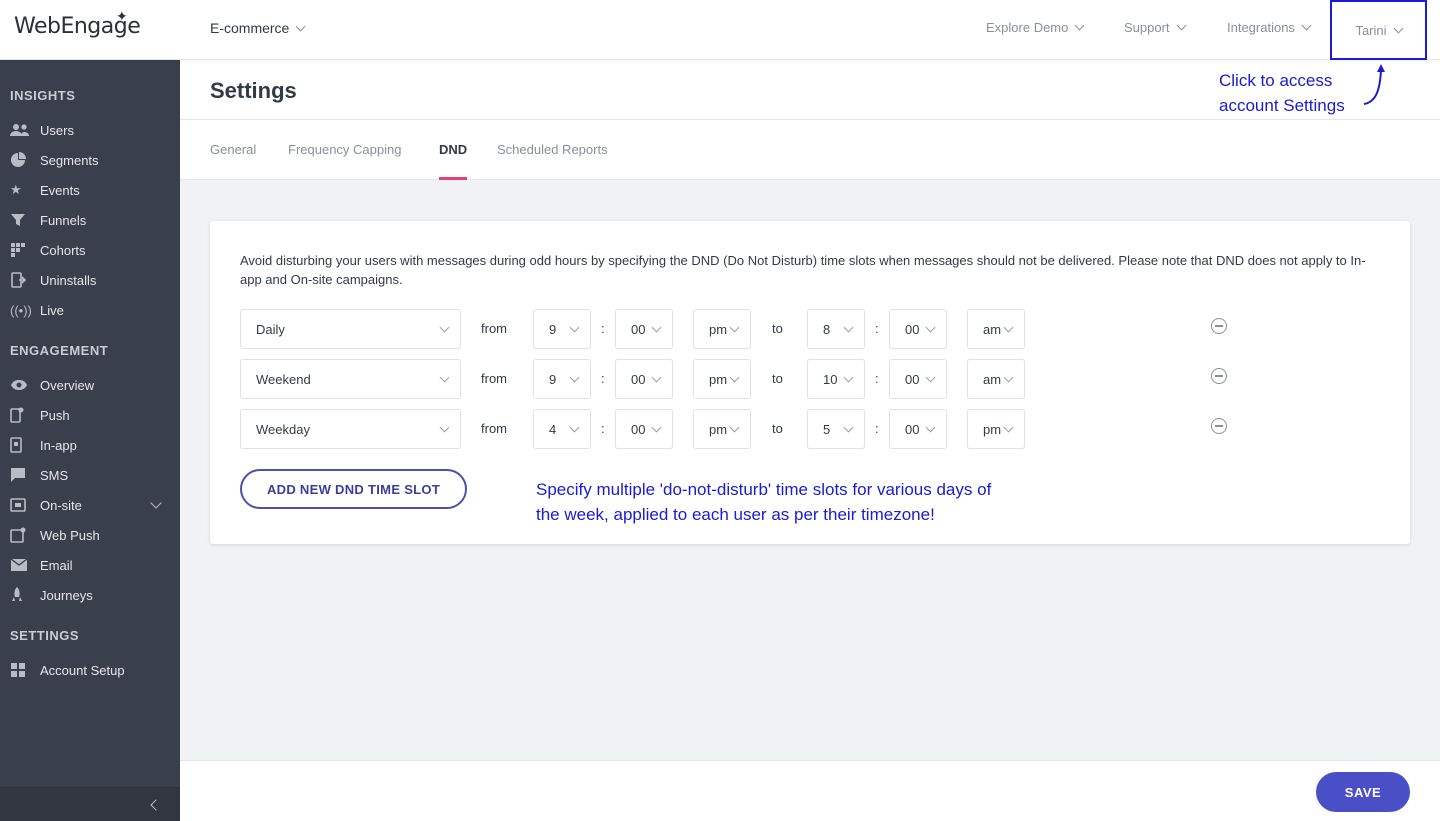 This screenshot has width=1440, height=821. What do you see at coordinates (353, 489) in the screenshot?
I see `add-dnd-slot-button: ADD NEW DND TIME SLOT` at bounding box center [353, 489].